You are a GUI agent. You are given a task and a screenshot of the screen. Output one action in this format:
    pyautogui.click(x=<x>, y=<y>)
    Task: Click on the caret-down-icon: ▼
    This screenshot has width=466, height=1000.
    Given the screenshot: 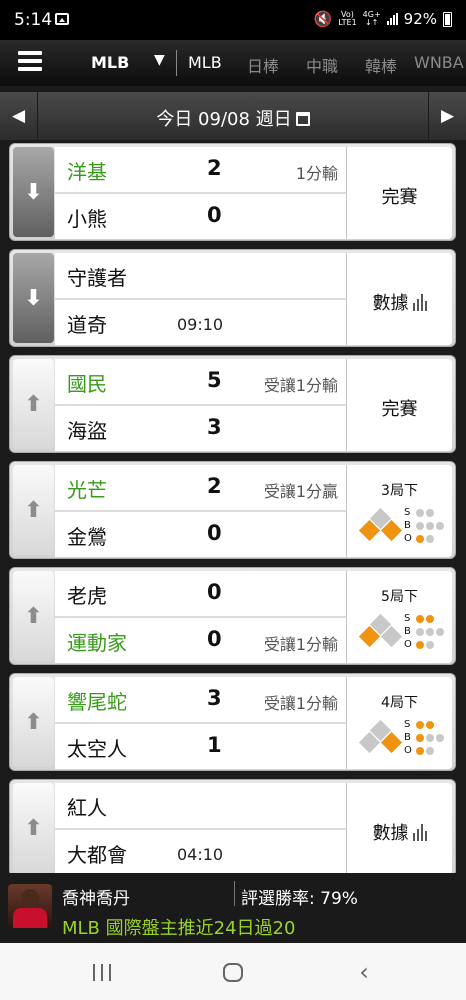 What is the action you would take?
    pyautogui.click(x=159, y=60)
    